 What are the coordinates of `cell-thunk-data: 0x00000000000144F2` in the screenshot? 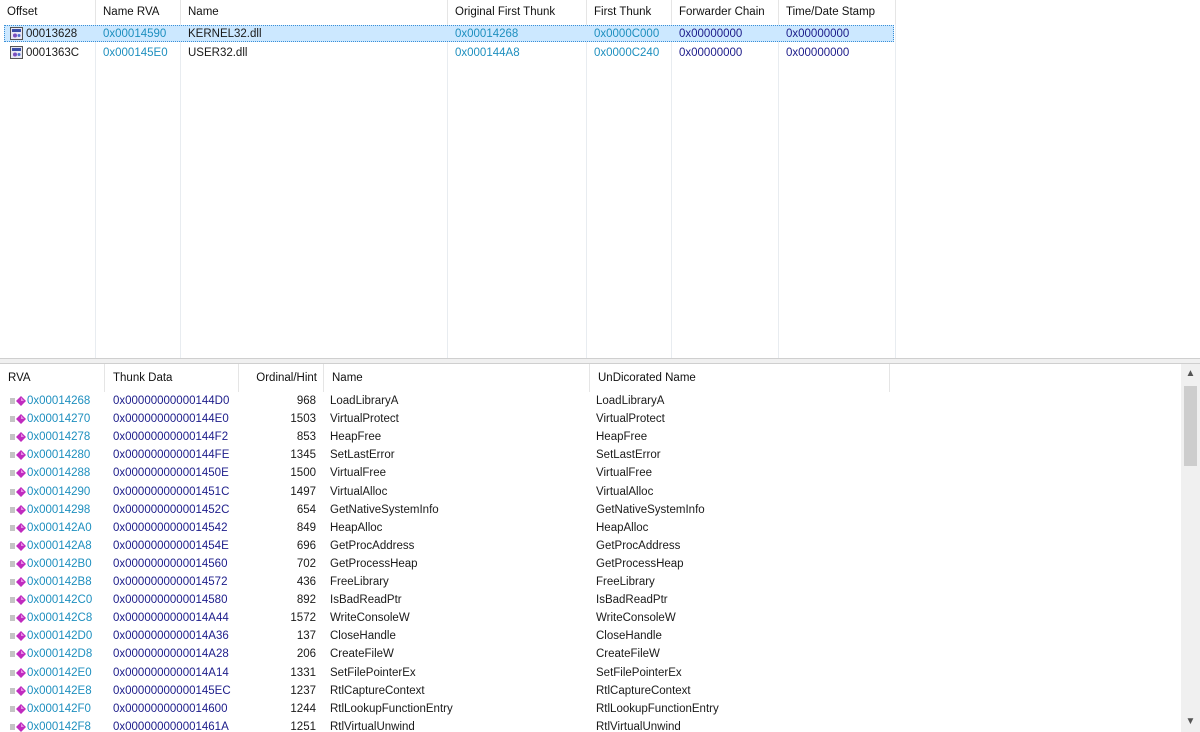 It's located at (171, 437).